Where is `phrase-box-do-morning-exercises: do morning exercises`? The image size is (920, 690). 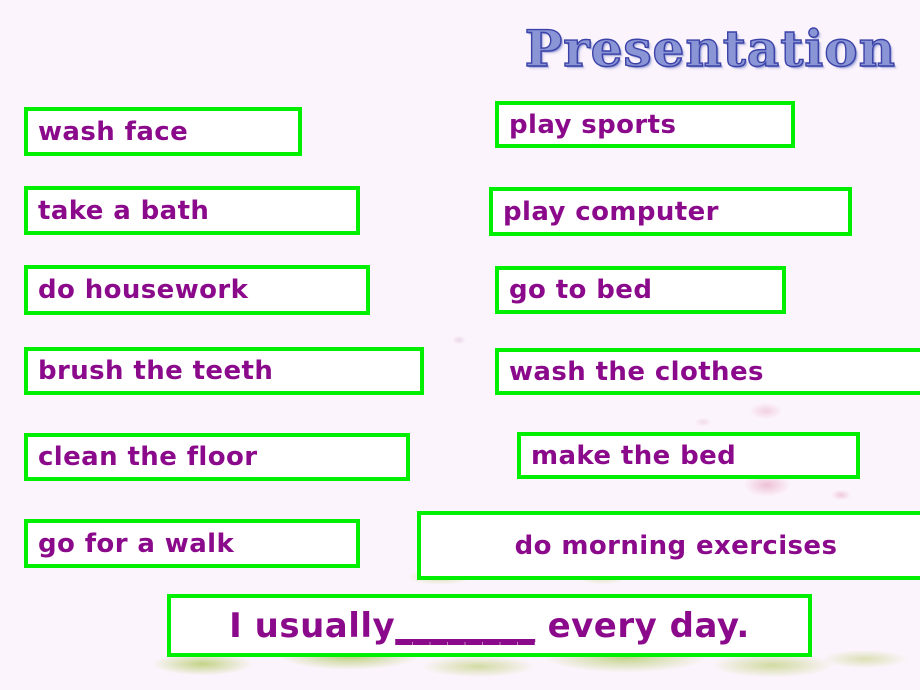
phrase-box-do-morning-exercises: do morning exercises is located at coordinates (668, 545).